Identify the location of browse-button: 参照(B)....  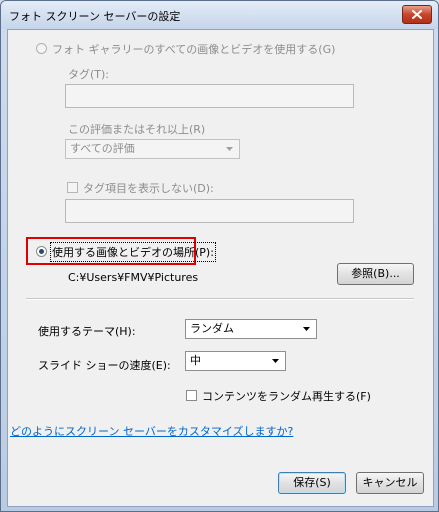
(375, 274).